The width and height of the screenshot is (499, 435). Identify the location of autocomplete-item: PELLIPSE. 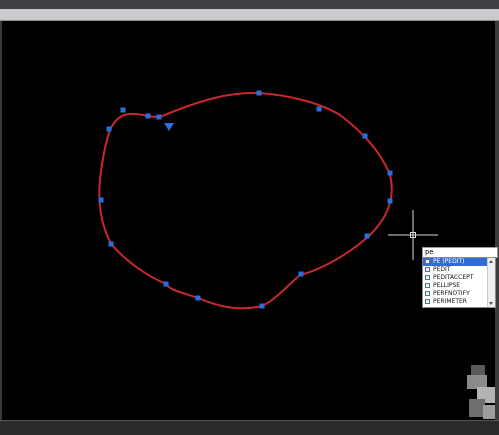
(459, 286).